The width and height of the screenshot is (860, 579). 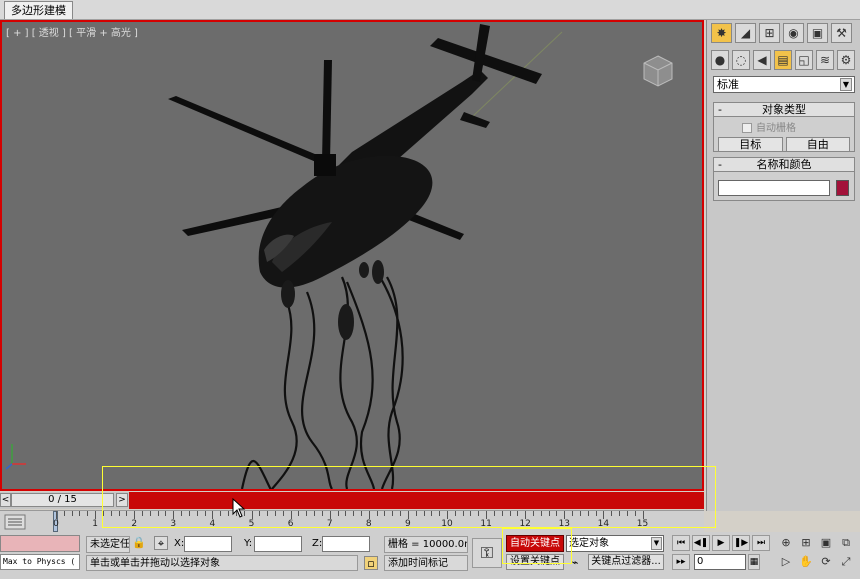 What do you see at coordinates (208, 544) in the screenshot?
I see `x-coordinate-input` at bounding box center [208, 544].